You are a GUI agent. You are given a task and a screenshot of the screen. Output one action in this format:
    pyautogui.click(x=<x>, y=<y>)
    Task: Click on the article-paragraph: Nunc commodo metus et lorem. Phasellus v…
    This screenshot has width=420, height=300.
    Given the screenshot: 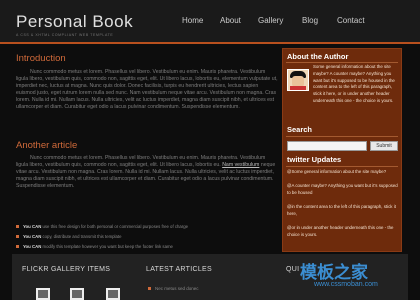 What is the action you would take?
    pyautogui.click(x=147, y=186)
    